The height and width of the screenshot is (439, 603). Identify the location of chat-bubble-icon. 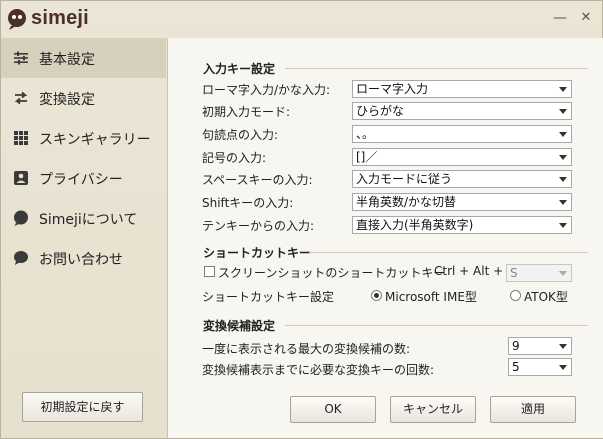
(21, 258).